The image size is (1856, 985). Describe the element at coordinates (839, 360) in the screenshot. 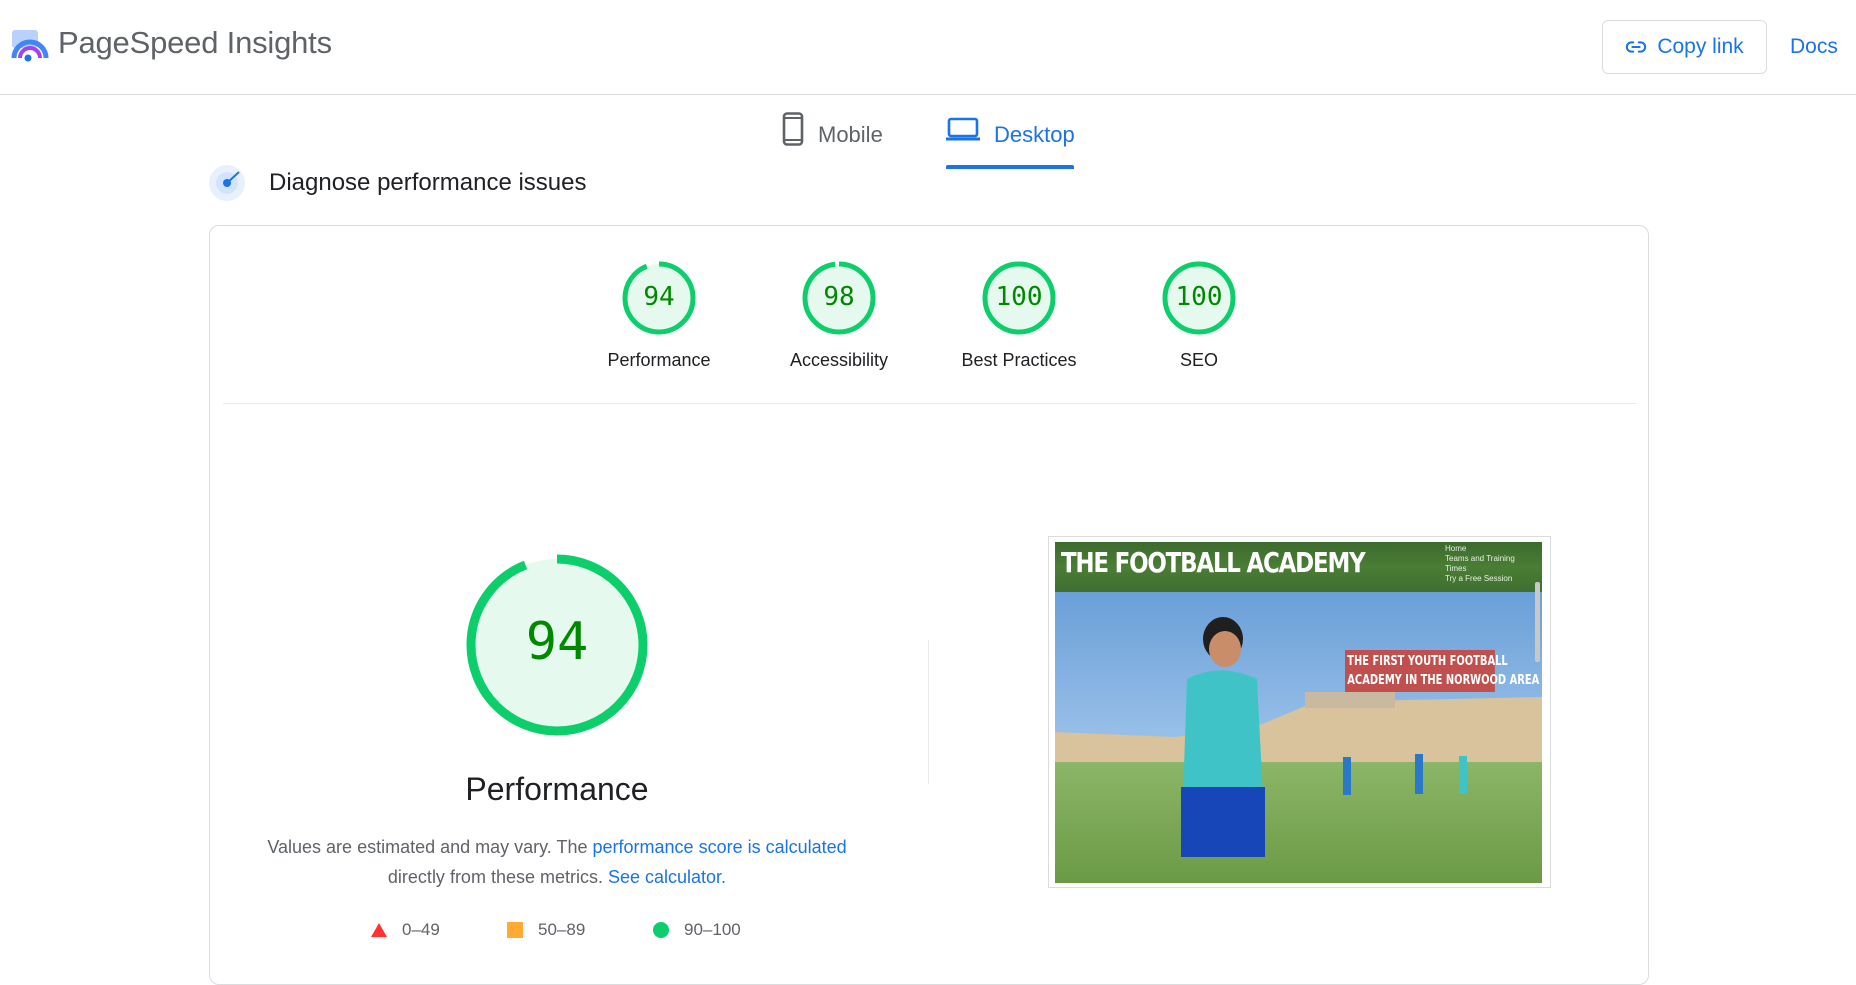

I see `score-label: Accessibility` at that location.